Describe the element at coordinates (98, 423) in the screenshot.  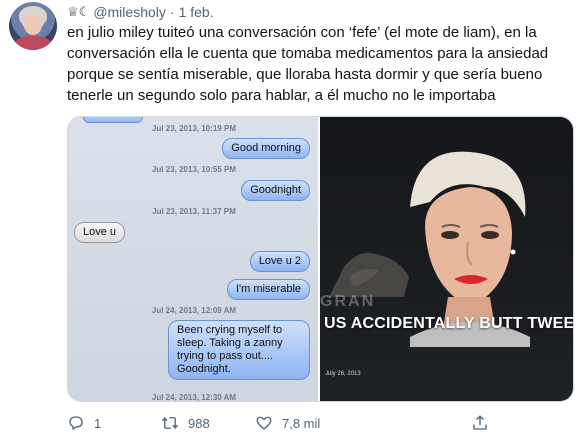
I see `reply-count: 1` at that location.